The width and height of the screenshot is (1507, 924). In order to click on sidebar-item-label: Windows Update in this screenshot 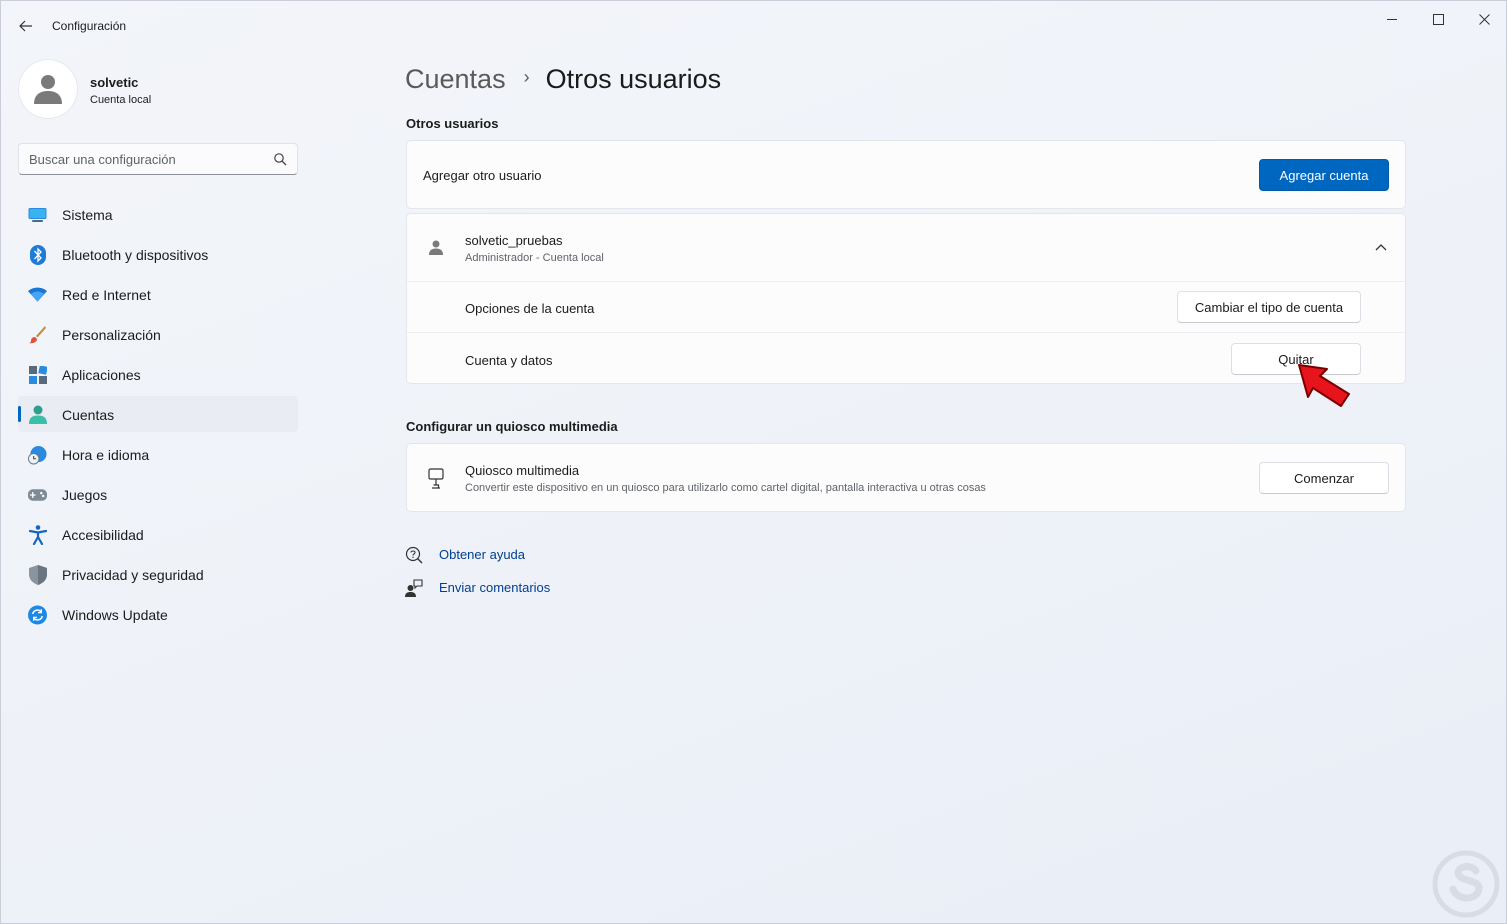, I will do `click(115, 615)`.